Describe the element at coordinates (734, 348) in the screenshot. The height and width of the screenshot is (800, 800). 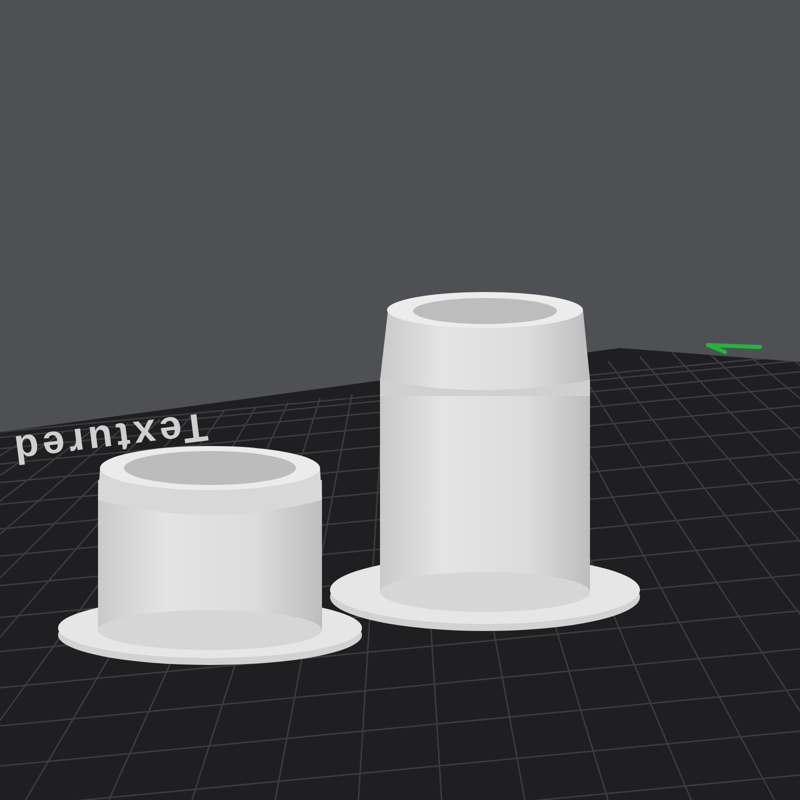
I see `axis-arrow-icon` at that location.